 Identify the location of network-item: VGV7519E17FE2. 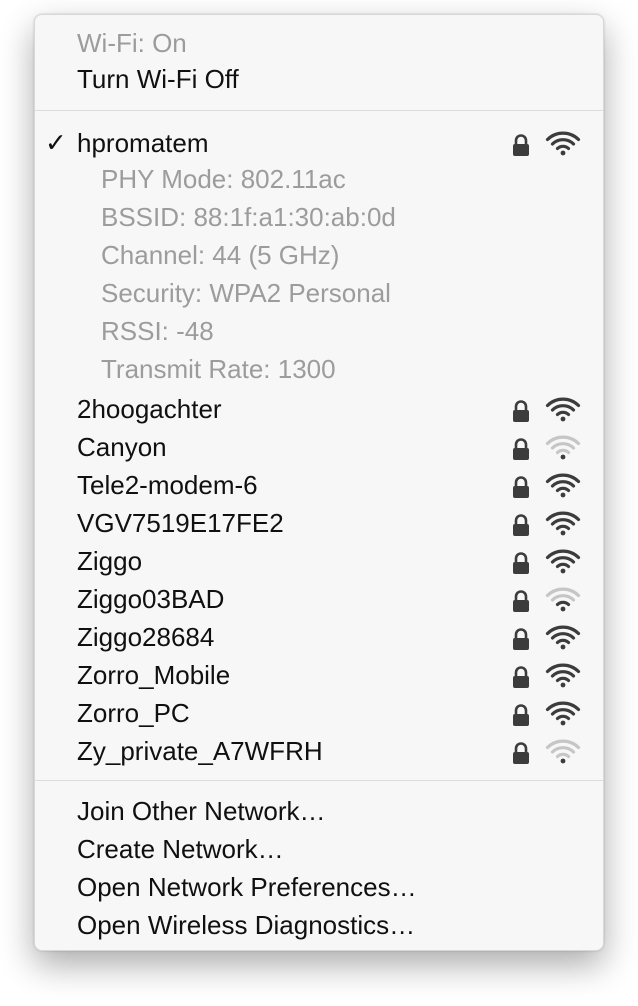
(319, 523).